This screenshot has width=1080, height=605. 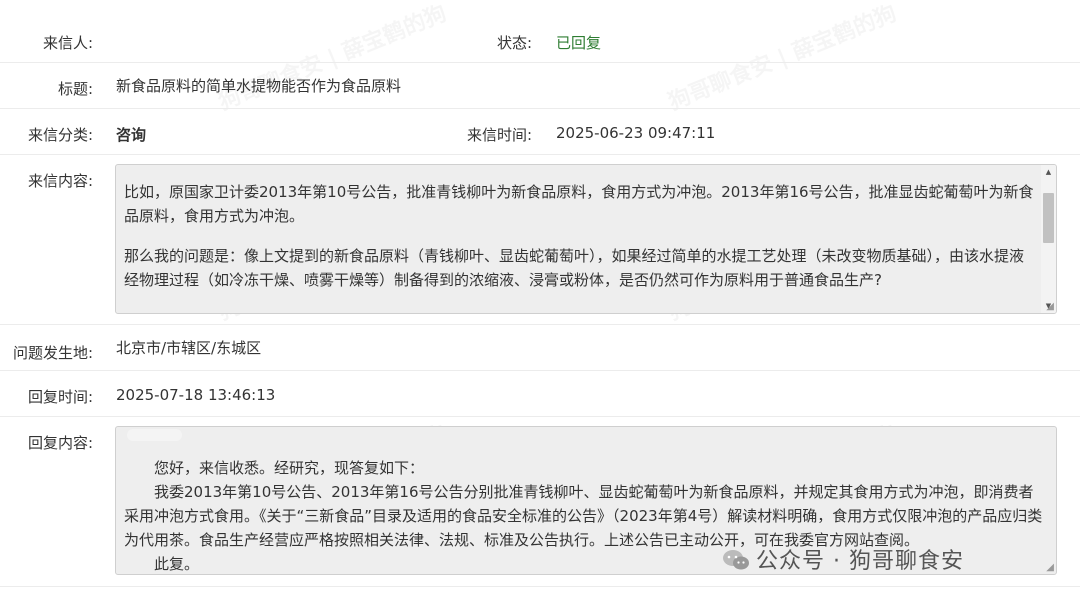 What do you see at coordinates (259, 86) in the screenshot?
I see `title-value: 新食品原料的简单水提物能否作为食品原料` at bounding box center [259, 86].